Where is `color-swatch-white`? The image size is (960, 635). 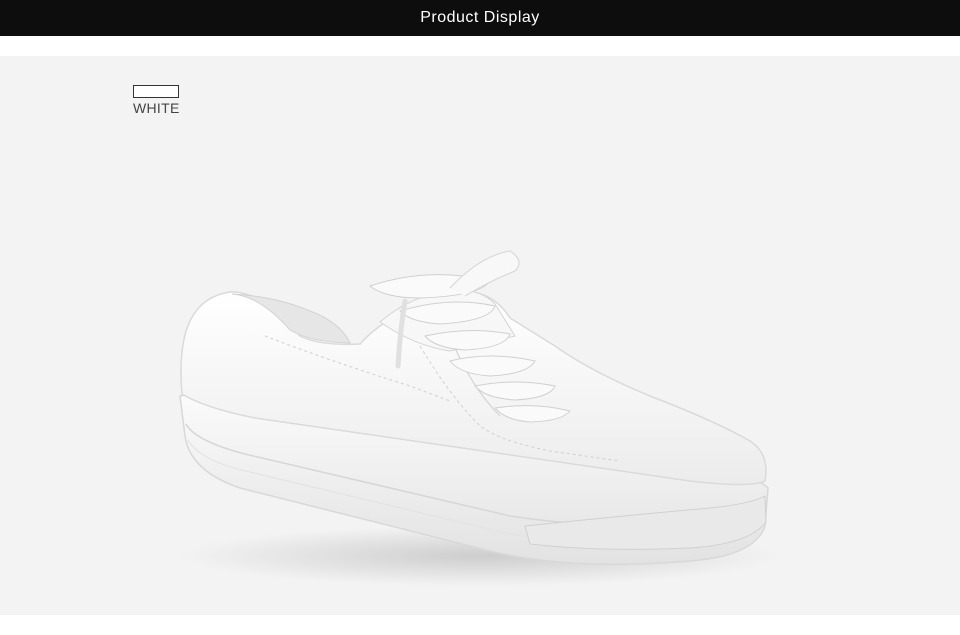 color-swatch-white is located at coordinates (156, 91).